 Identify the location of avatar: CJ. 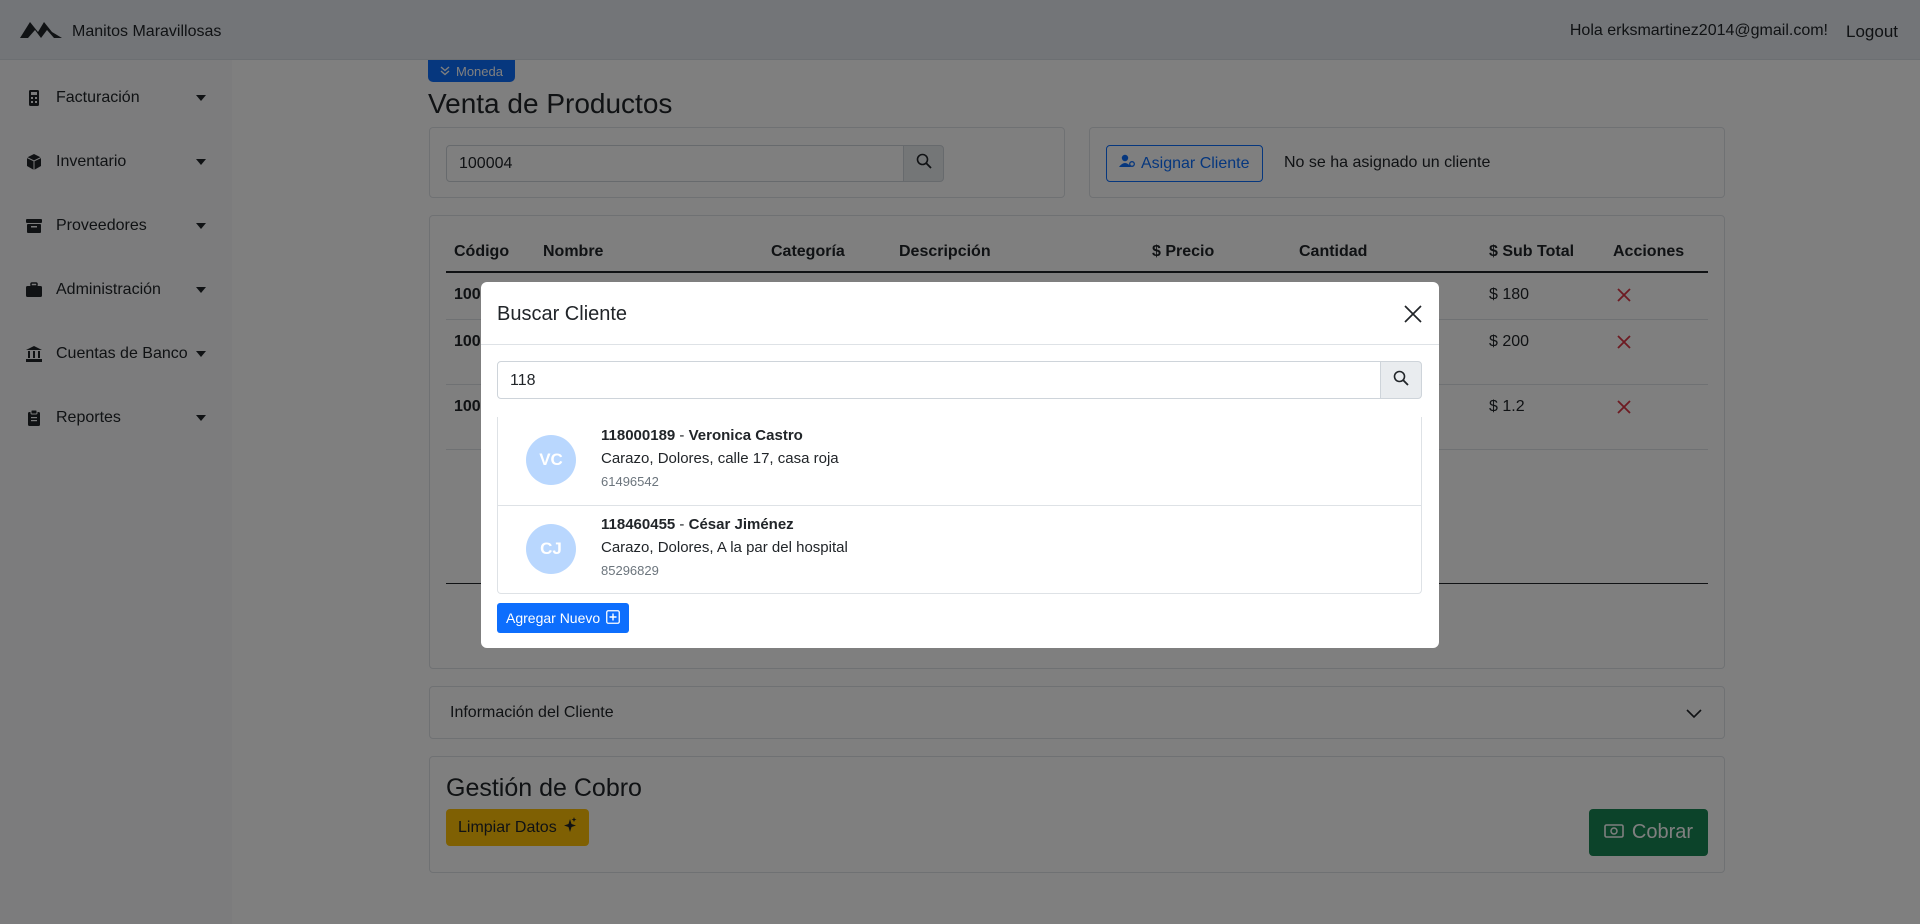
(551, 549).